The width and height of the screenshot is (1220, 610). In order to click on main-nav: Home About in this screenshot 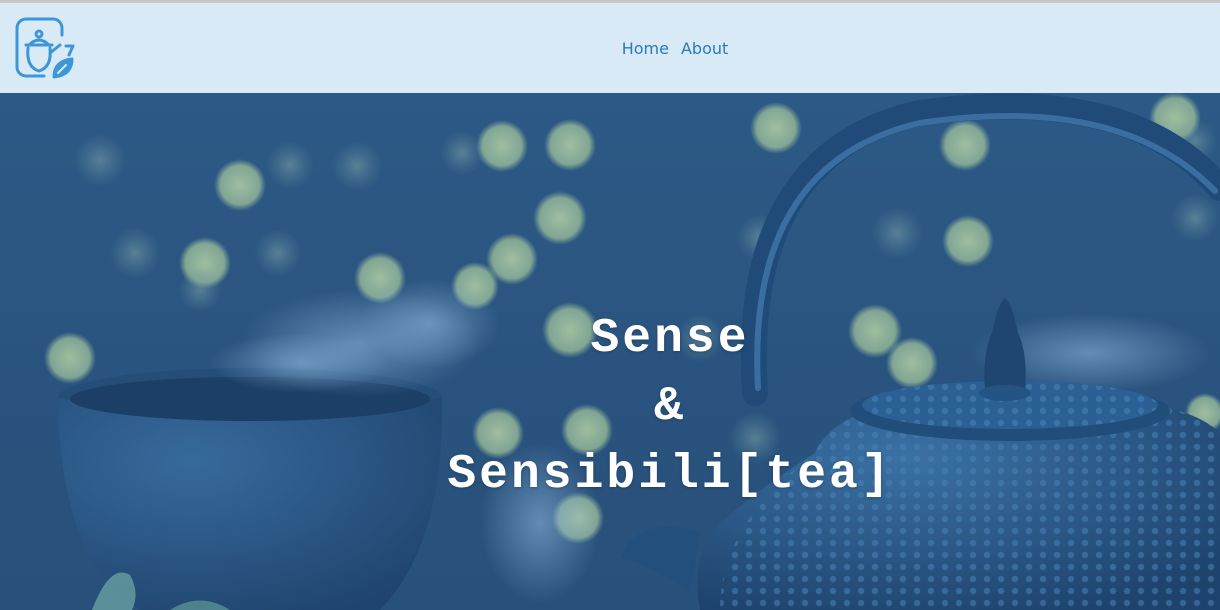, I will do `click(610, 48)`.